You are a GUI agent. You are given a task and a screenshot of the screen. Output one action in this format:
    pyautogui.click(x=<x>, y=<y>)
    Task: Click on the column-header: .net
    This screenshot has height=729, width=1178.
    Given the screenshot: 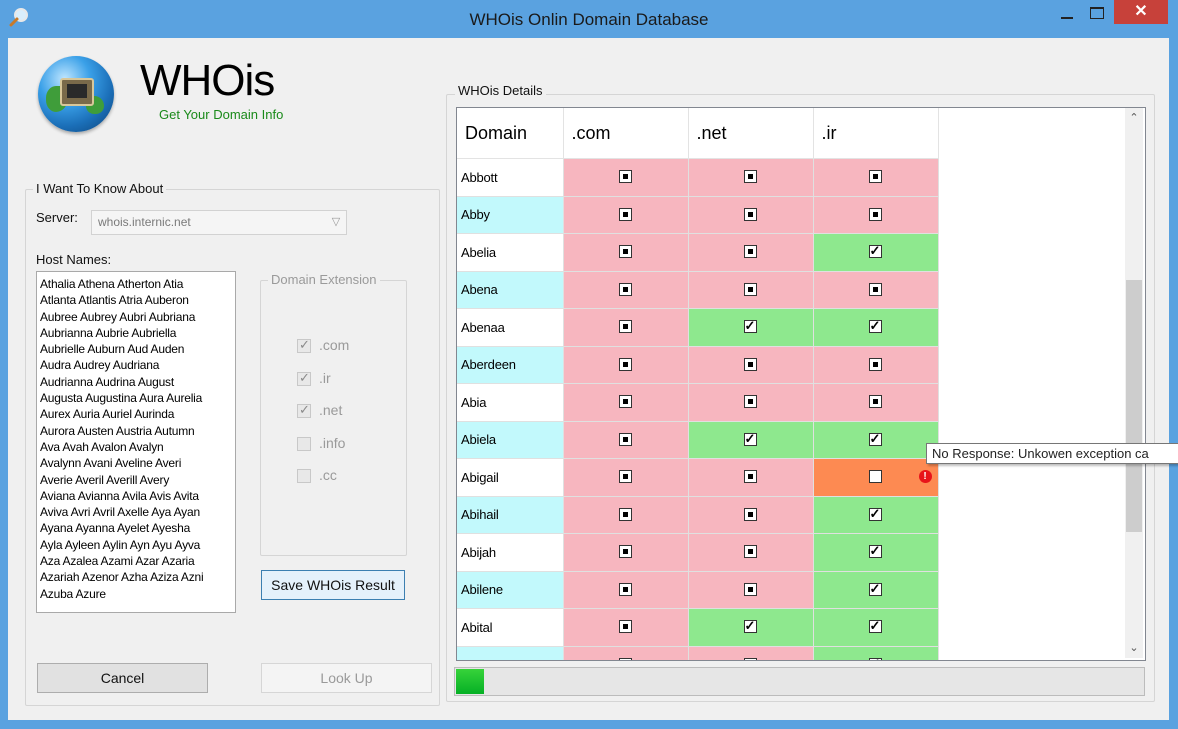 What is the action you would take?
    pyautogui.click(x=751, y=133)
    